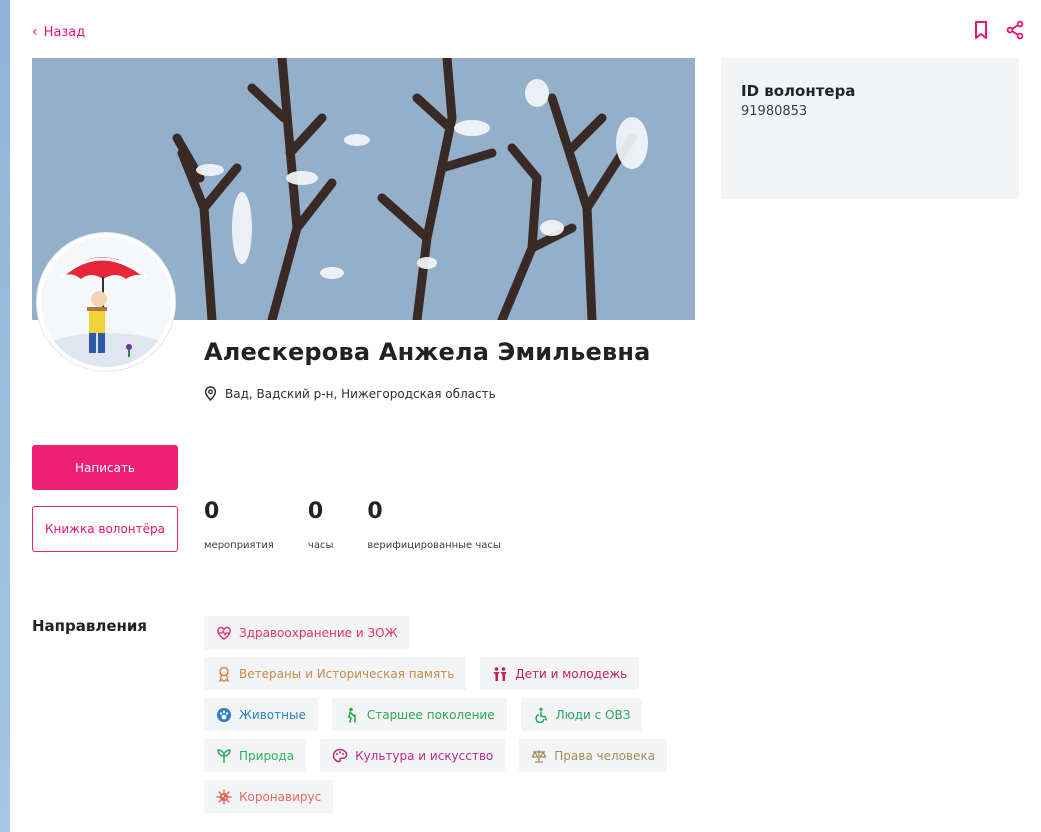 This screenshot has height=832, width=1041. Describe the element at coordinates (347, 673) in the screenshot. I see `tag-label: Ветераны и Историческая память` at that location.